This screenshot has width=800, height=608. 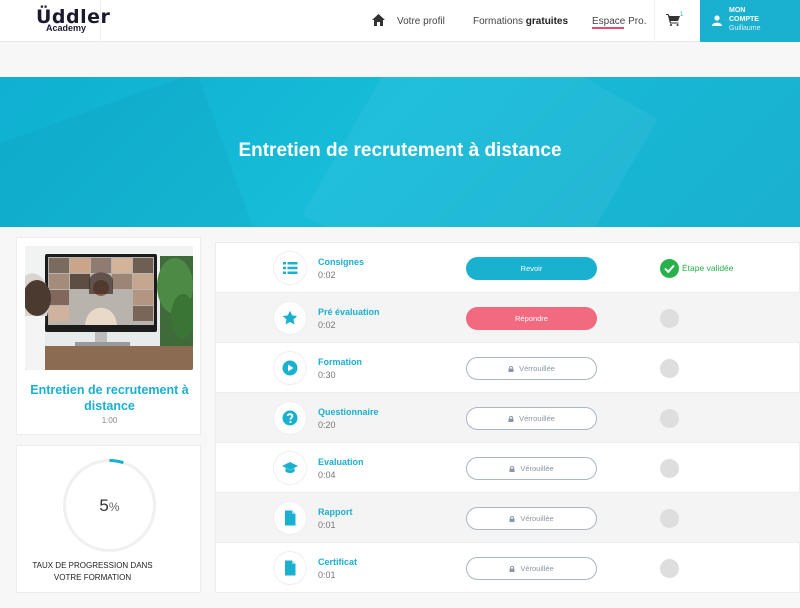 I want to click on step-row: Consignes 0:02 Revoir Étape validée, so click(x=508, y=268).